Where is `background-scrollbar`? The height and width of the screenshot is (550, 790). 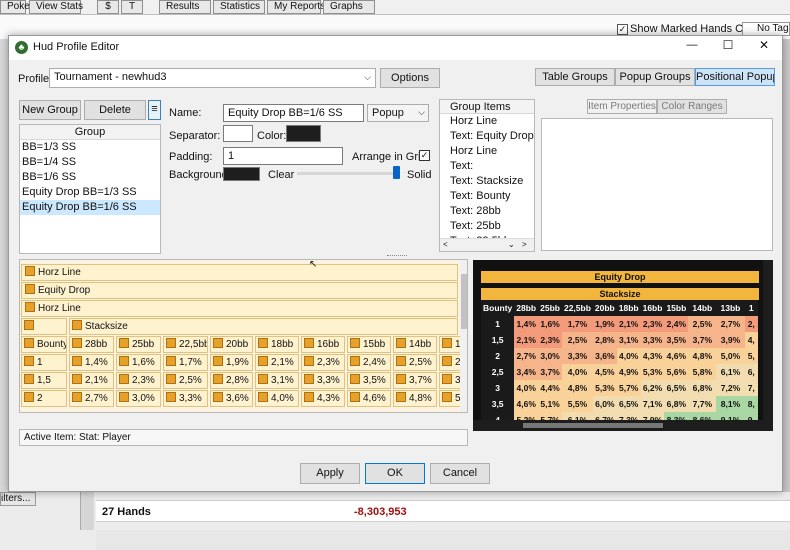
background-scrollbar is located at coordinates (87, 511).